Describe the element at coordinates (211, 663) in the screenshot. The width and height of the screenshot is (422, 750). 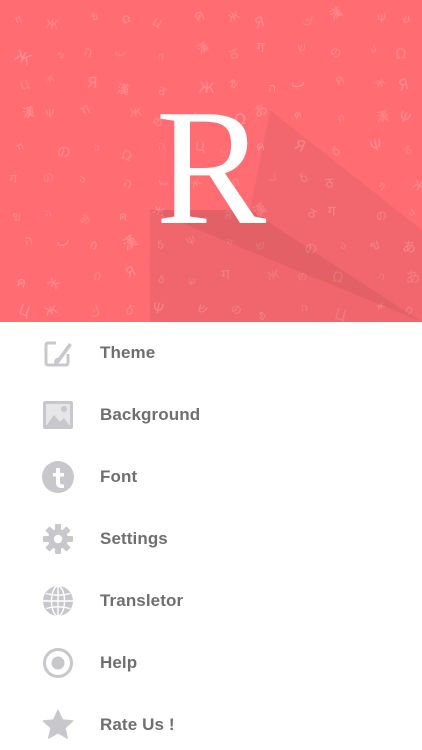
I see `menu-item-help: Help` at that location.